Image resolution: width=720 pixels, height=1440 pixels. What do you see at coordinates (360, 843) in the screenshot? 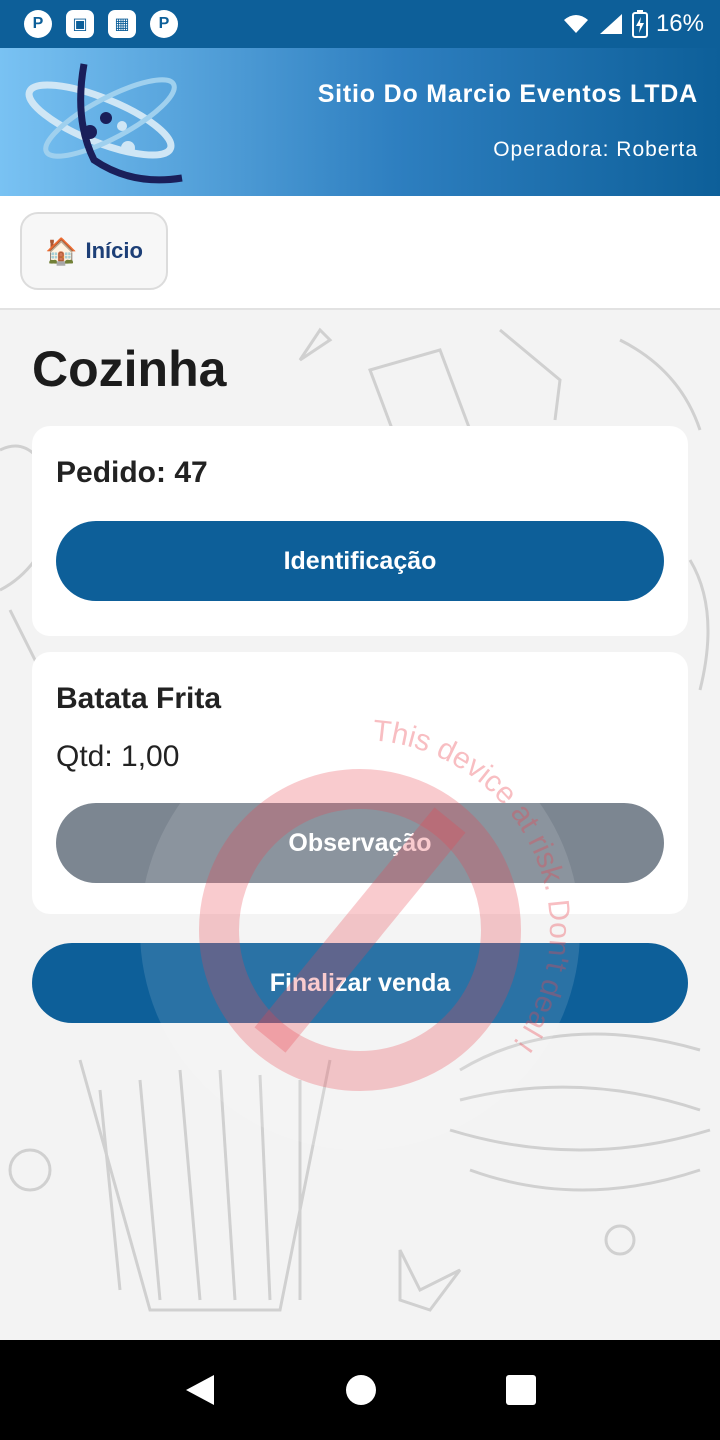
I see `observation-button: Observação` at bounding box center [360, 843].